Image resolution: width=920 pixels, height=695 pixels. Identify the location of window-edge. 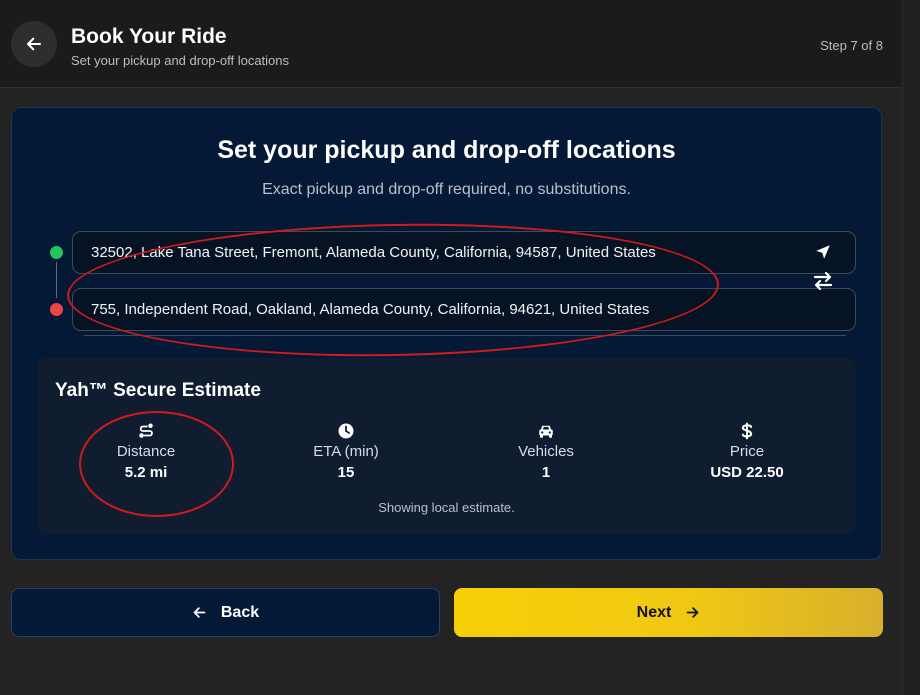
(911, 347).